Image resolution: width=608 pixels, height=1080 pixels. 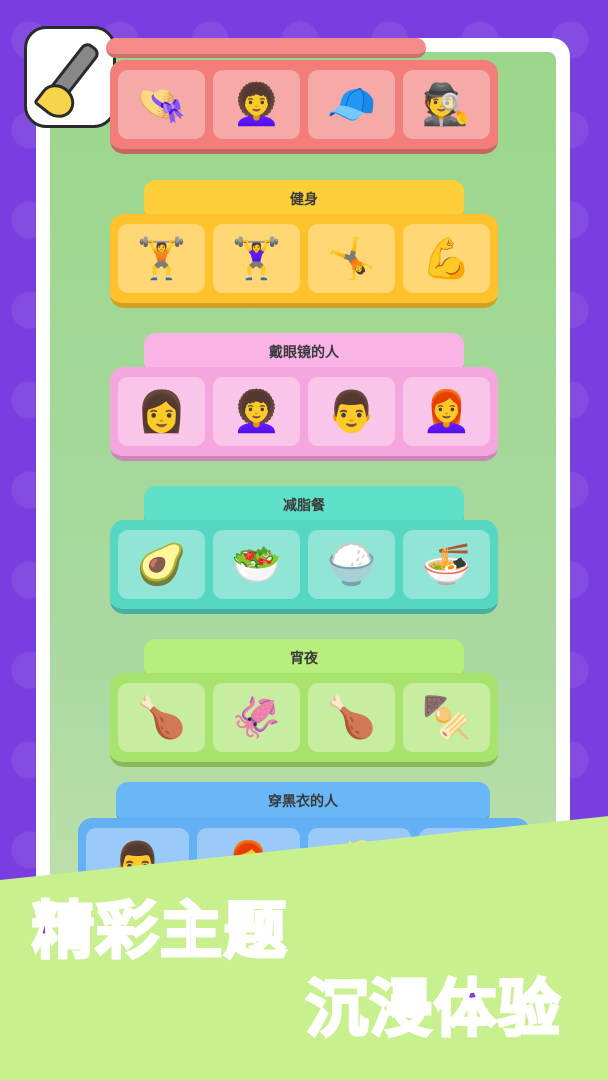 I want to click on item-card: 🍢, so click(x=446, y=717).